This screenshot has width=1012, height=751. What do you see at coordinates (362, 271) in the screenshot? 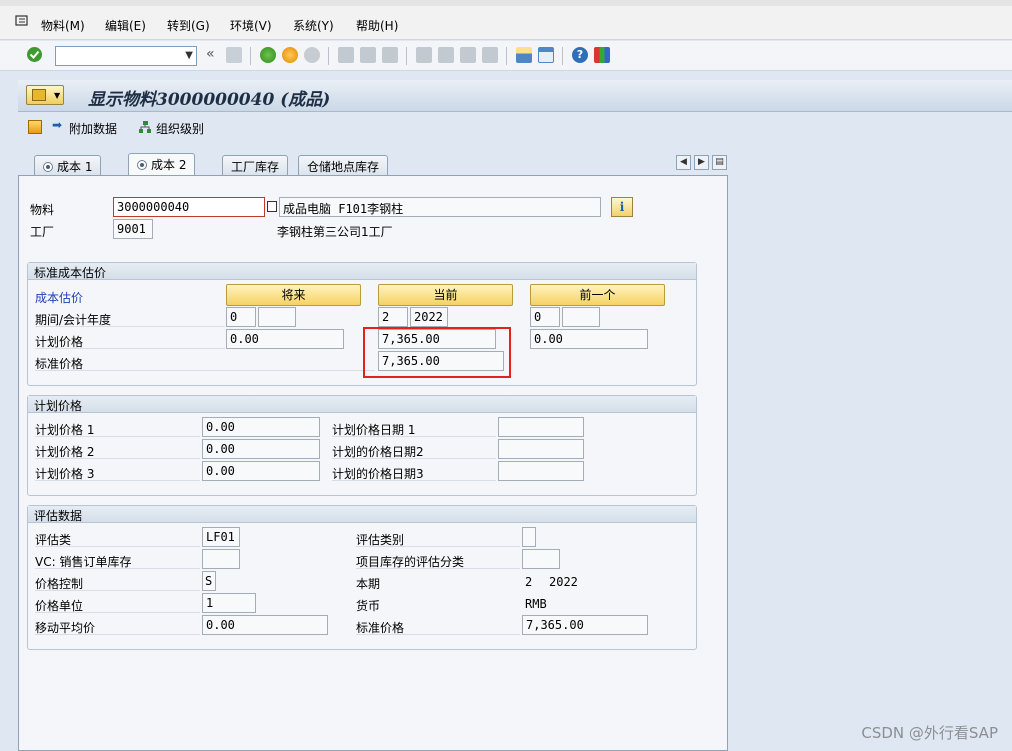
I see `group-title: 标准成本估价` at bounding box center [362, 271].